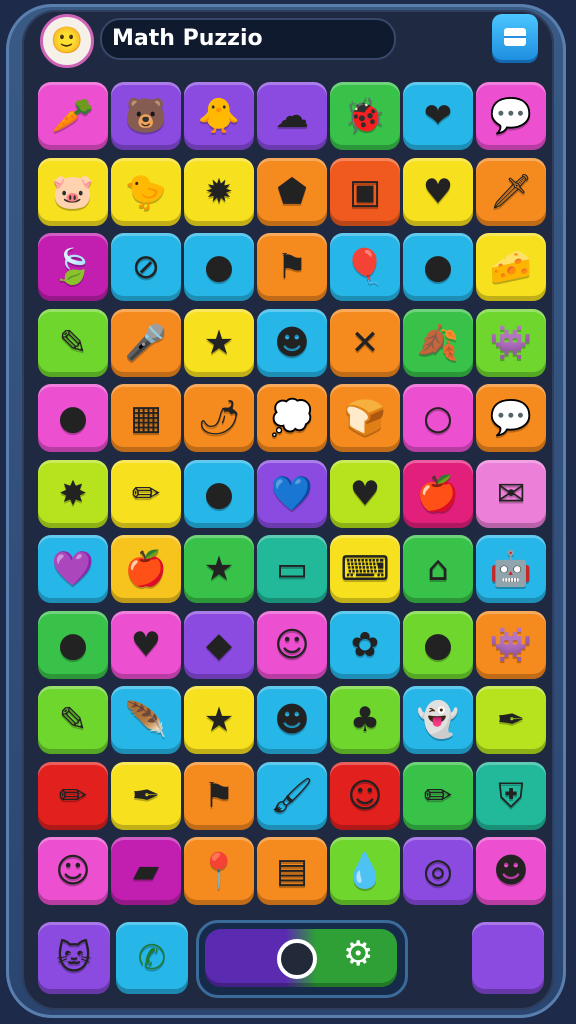  What do you see at coordinates (365, 720) in the screenshot?
I see `grid-tile: ♣` at bounding box center [365, 720].